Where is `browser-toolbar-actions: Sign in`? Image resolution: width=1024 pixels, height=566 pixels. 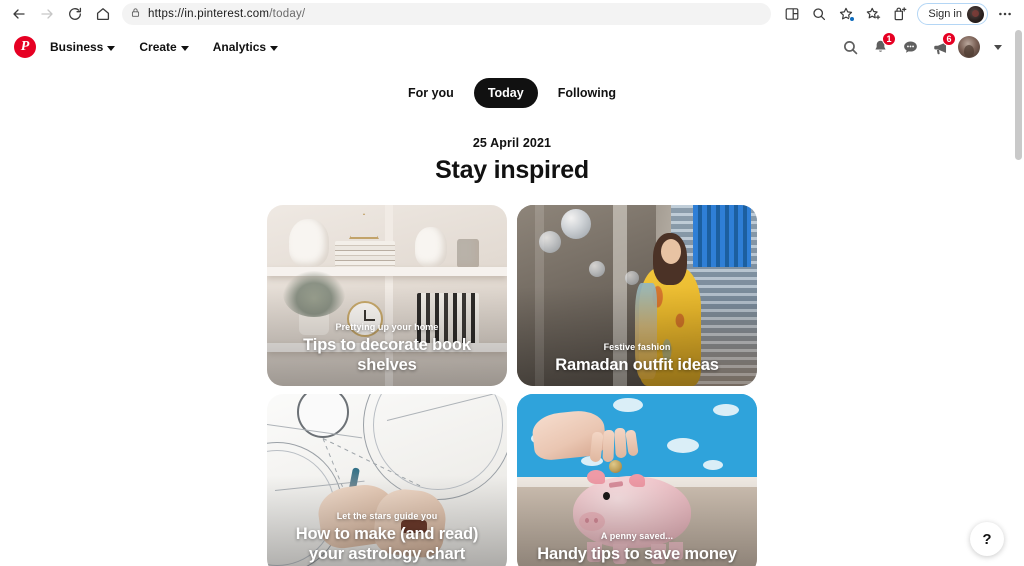
browser-toolbar-actions: Sign in is located at coordinates (898, 14).